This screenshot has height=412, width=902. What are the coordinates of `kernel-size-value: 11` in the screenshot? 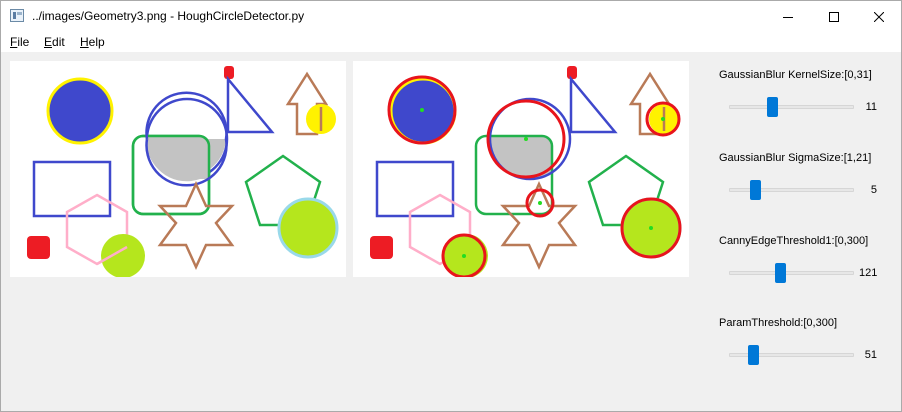 It's located at (871, 107).